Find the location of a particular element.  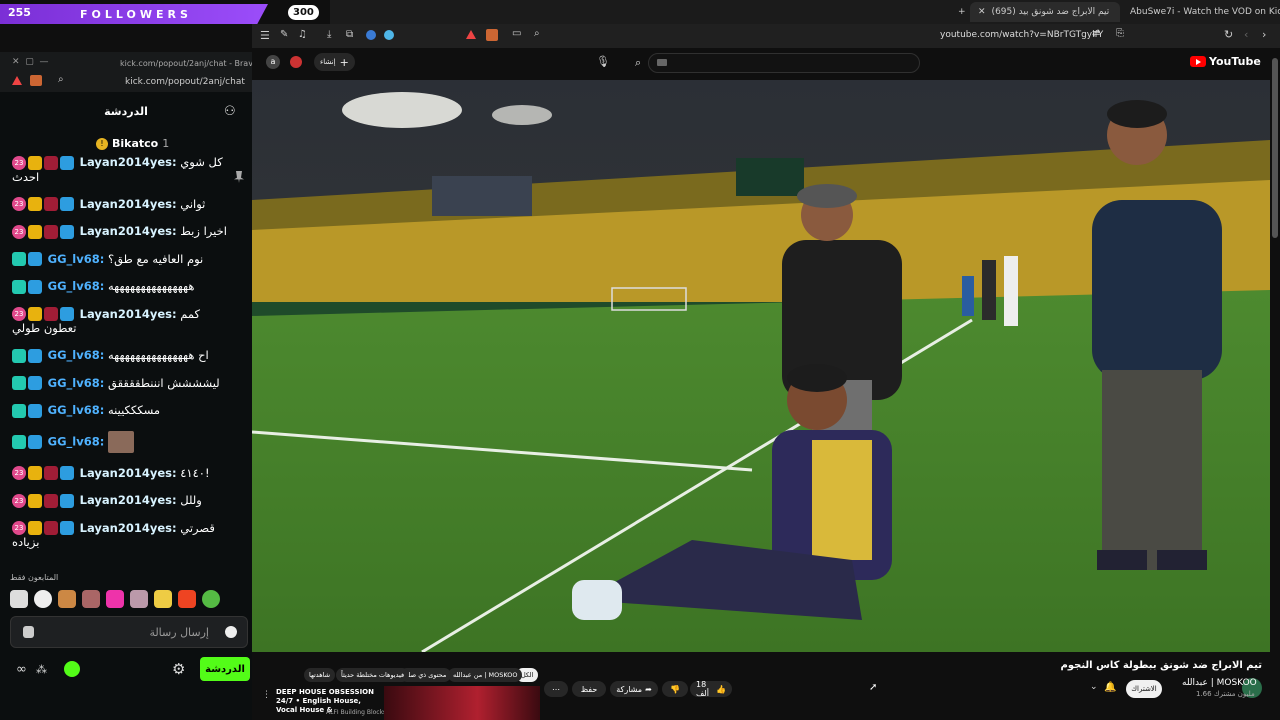

chat-message: 23 Layan2014yes: قصرتي بزياده is located at coordinates (128, 534).